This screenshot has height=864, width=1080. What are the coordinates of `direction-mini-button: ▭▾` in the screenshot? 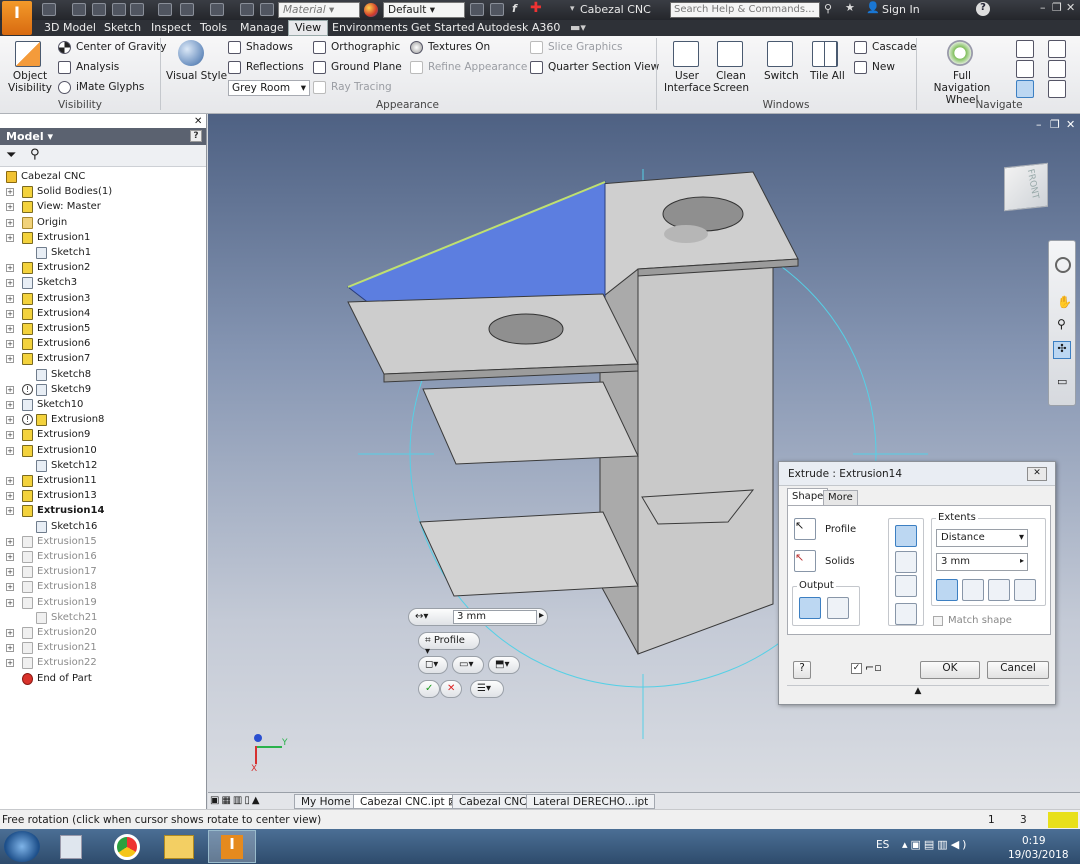 It's located at (468, 665).